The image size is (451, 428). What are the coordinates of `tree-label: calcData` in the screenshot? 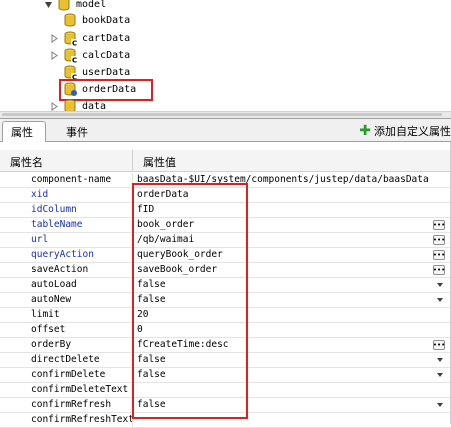 It's located at (106, 55).